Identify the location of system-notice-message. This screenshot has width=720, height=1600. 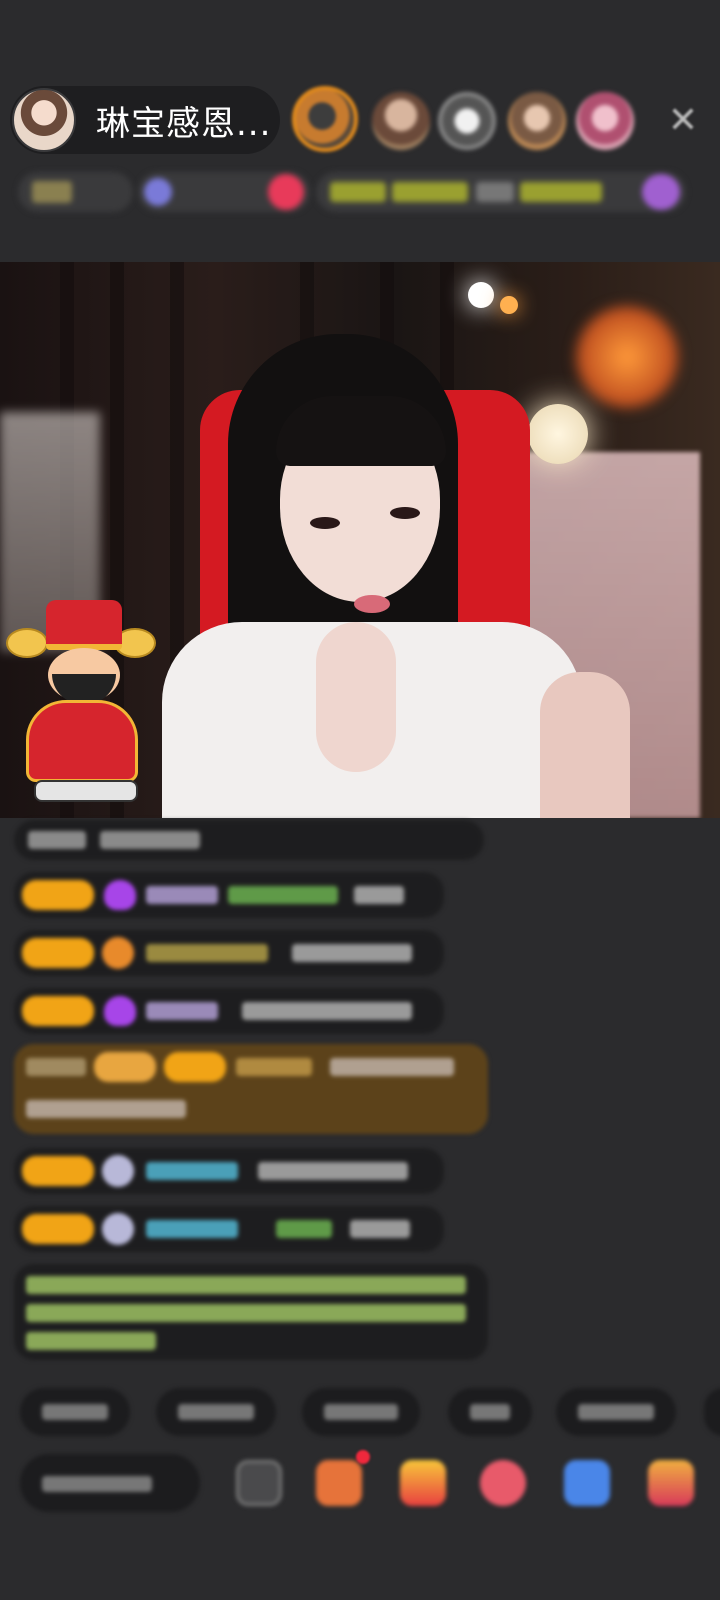
(251, 1312).